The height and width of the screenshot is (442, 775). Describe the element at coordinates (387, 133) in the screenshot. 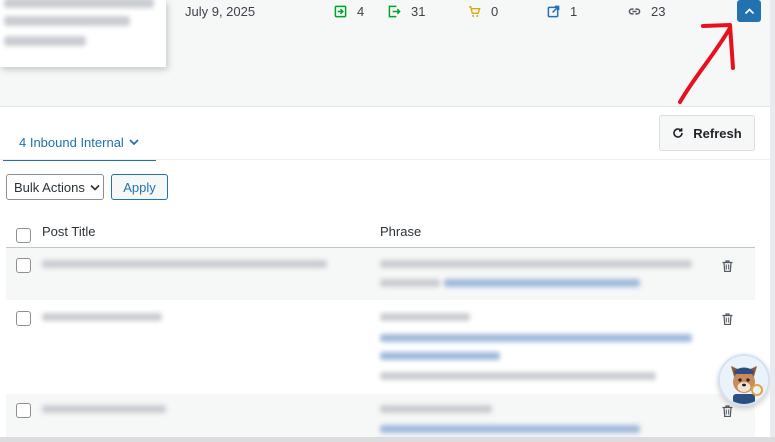

I see `tabs-bar: 4 Inbound Internal Refresh` at that location.